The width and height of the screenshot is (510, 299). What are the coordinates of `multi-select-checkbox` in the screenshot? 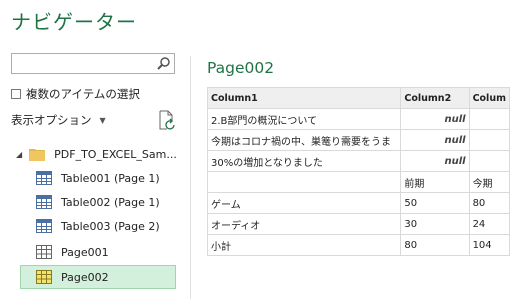 It's located at (16, 94).